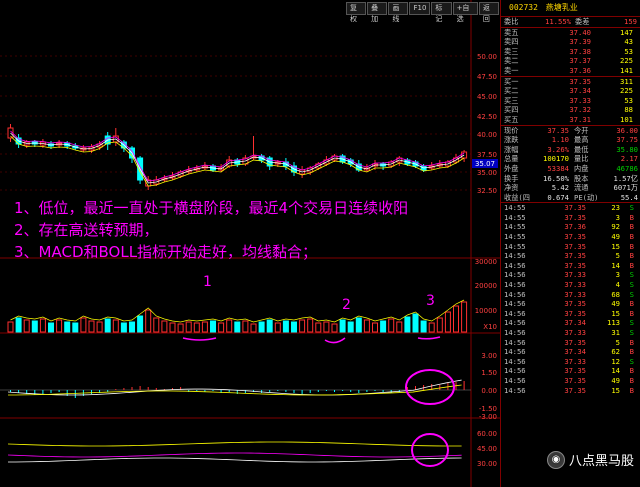  What do you see at coordinates (489, 356) in the screenshot?
I see `macd-scale-label: 3.00` at bounding box center [489, 356].